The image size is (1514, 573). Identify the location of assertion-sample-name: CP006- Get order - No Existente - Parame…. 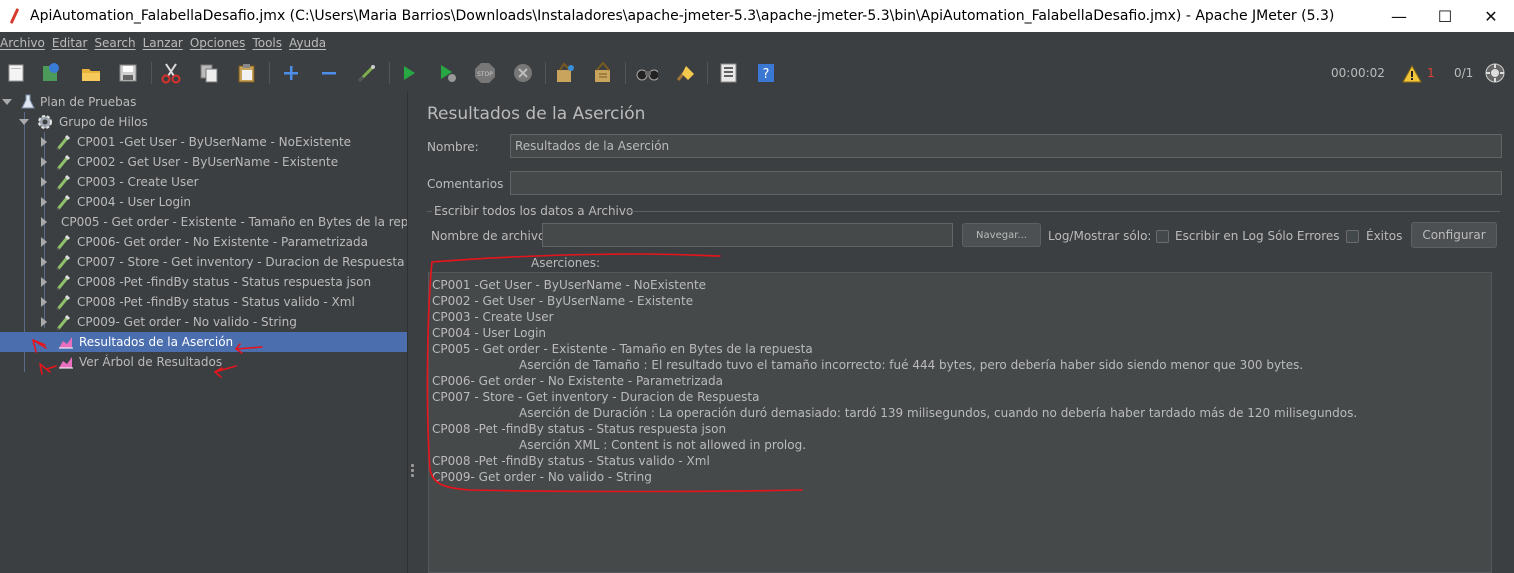
(577, 381).